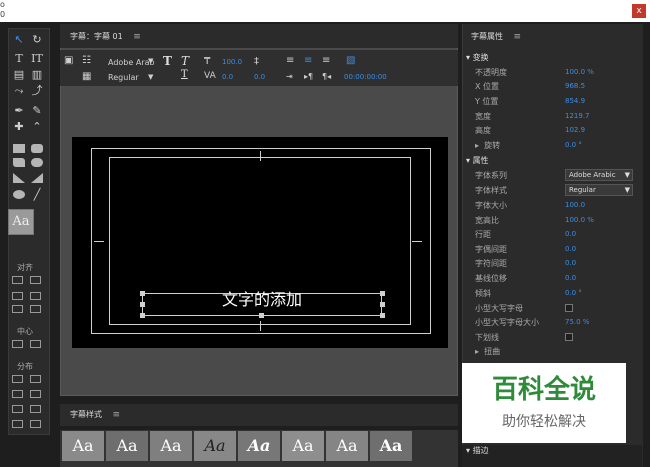  What do you see at coordinates (37, 126) in the screenshot?
I see `convert-anchor-tool-icon: ⌃` at bounding box center [37, 126].